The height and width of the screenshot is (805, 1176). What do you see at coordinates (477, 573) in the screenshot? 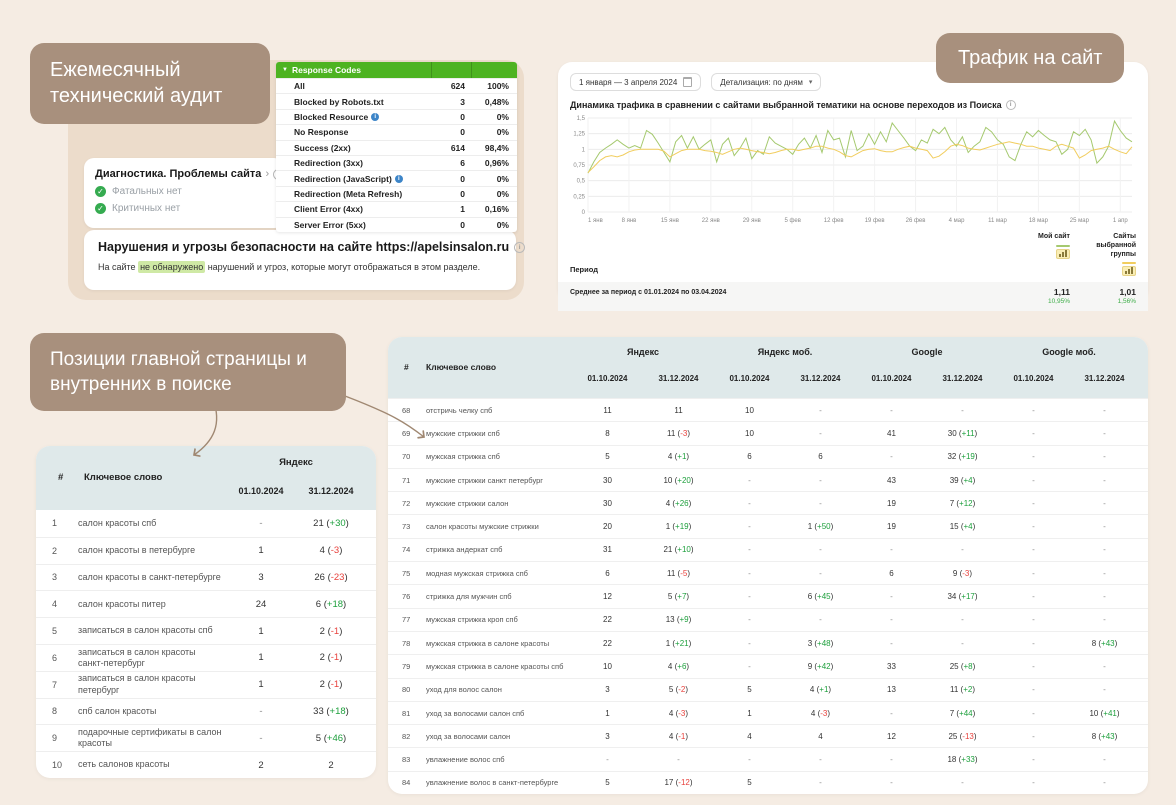
I see `keyword: модная мужская стрижка спб` at bounding box center [477, 573].